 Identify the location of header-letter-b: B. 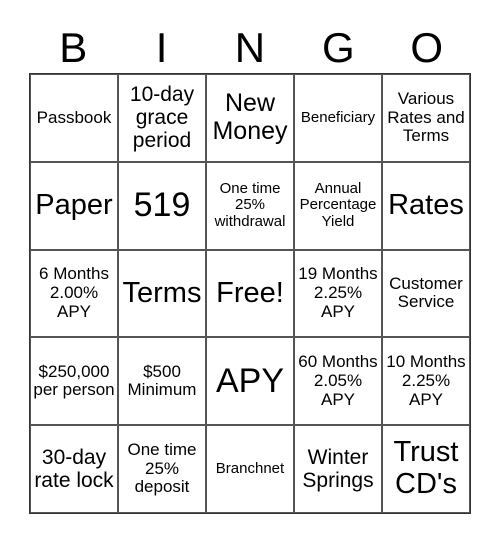
(73, 47).